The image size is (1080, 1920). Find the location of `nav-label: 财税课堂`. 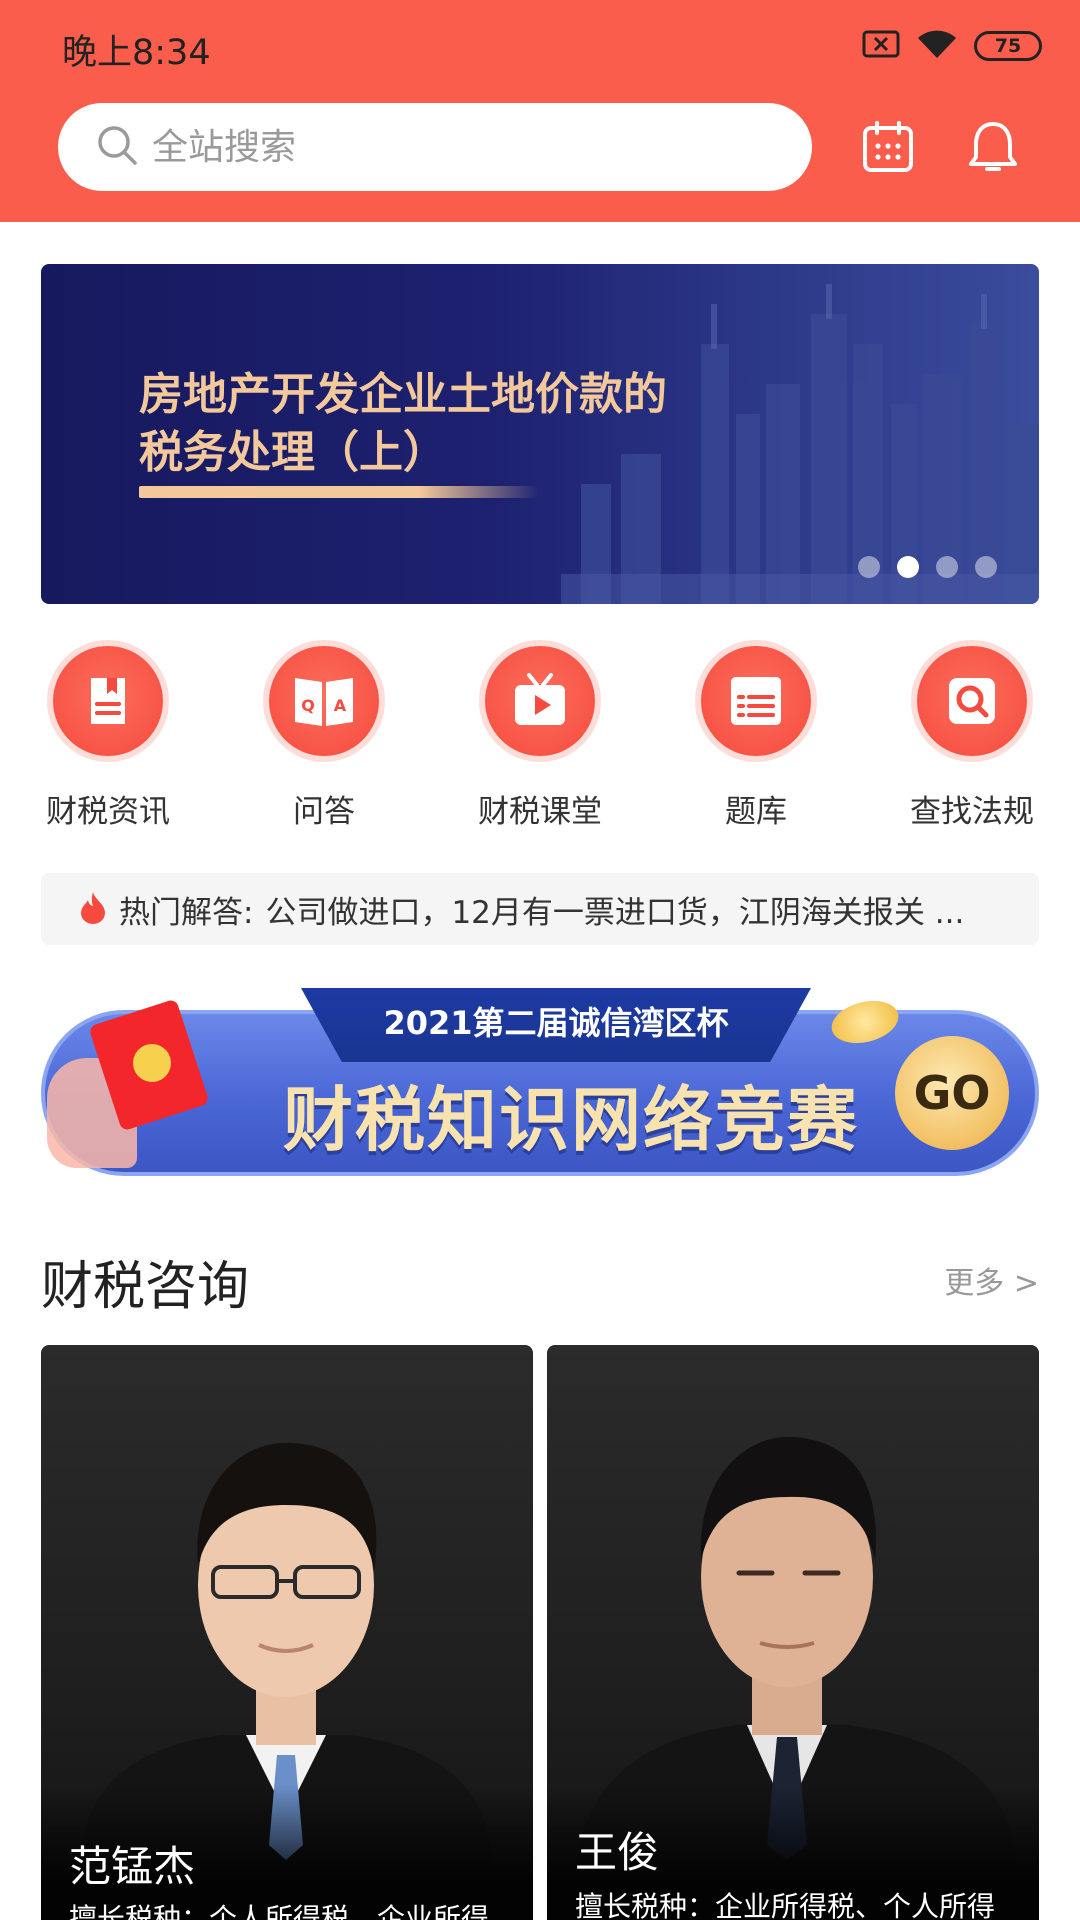

nav-label: 财税课堂 is located at coordinates (540, 812).